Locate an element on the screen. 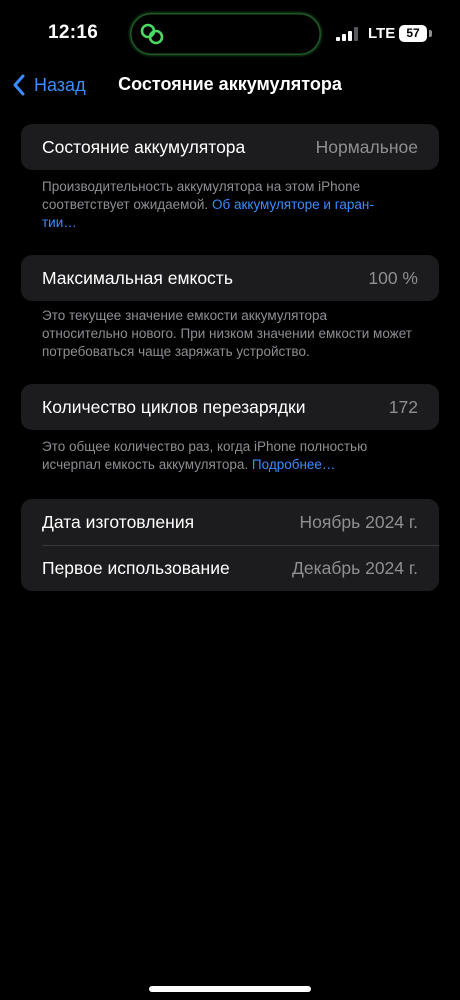 Image resolution: width=460 pixels, height=1000 pixels. battery-state-value: Нормальное is located at coordinates (366, 146).